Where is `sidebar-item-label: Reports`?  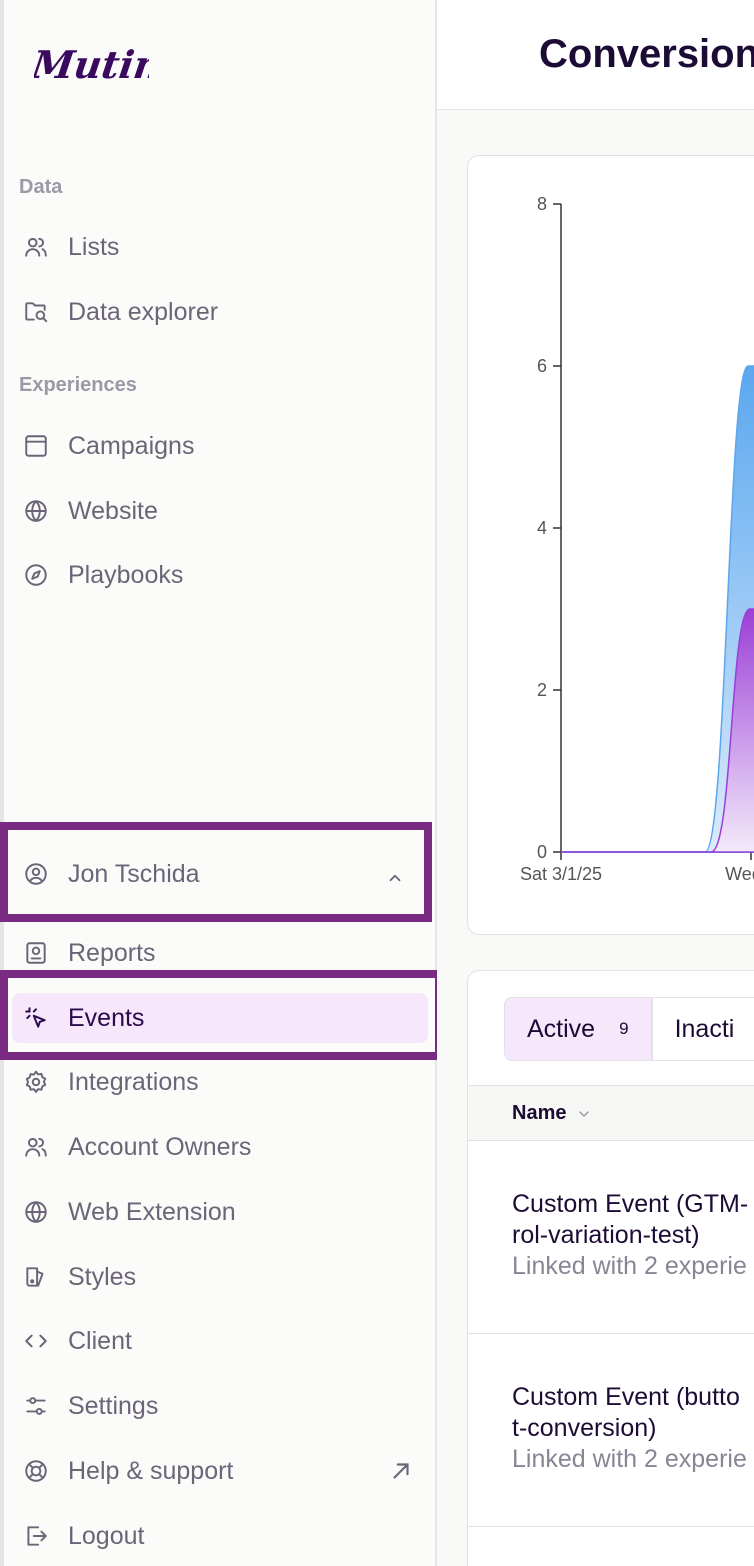 sidebar-item-label: Reports is located at coordinates (112, 952).